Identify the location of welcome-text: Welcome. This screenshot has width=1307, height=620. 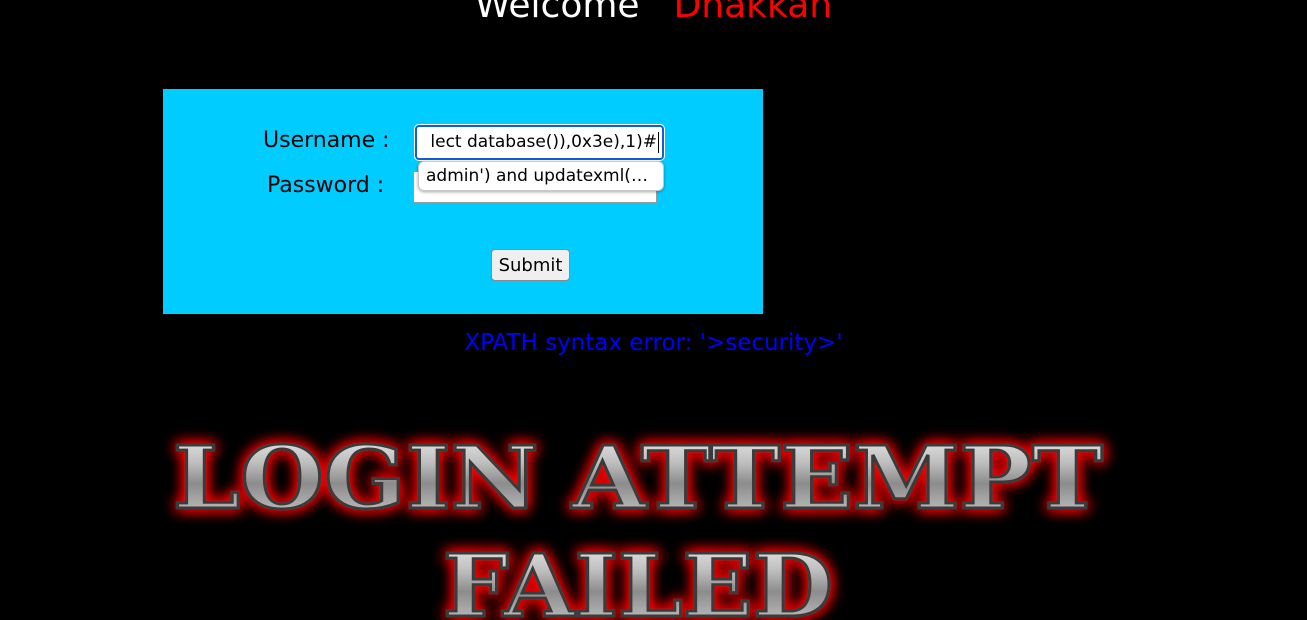
(557, 13).